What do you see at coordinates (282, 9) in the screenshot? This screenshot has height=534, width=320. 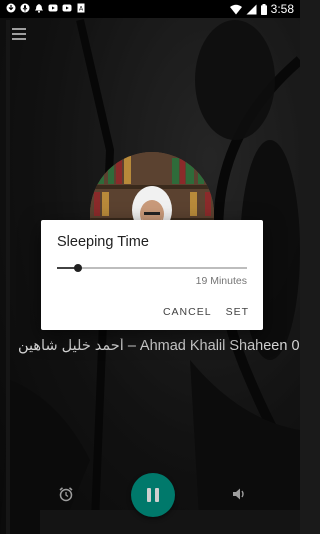 I see `status-time: 3:58` at bounding box center [282, 9].